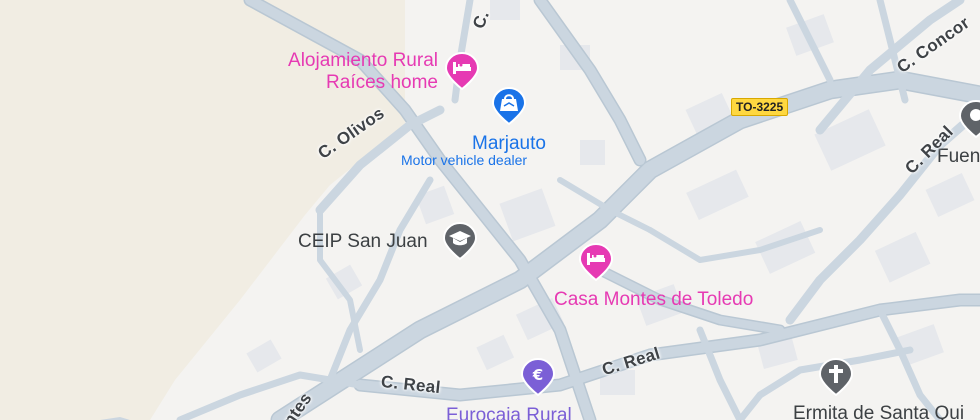 The image size is (980, 420). What do you see at coordinates (653, 299) in the screenshot?
I see `poi-label-casa-montes-de-toledo: Casa Montes de Toledo` at bounding box center [653, 299].